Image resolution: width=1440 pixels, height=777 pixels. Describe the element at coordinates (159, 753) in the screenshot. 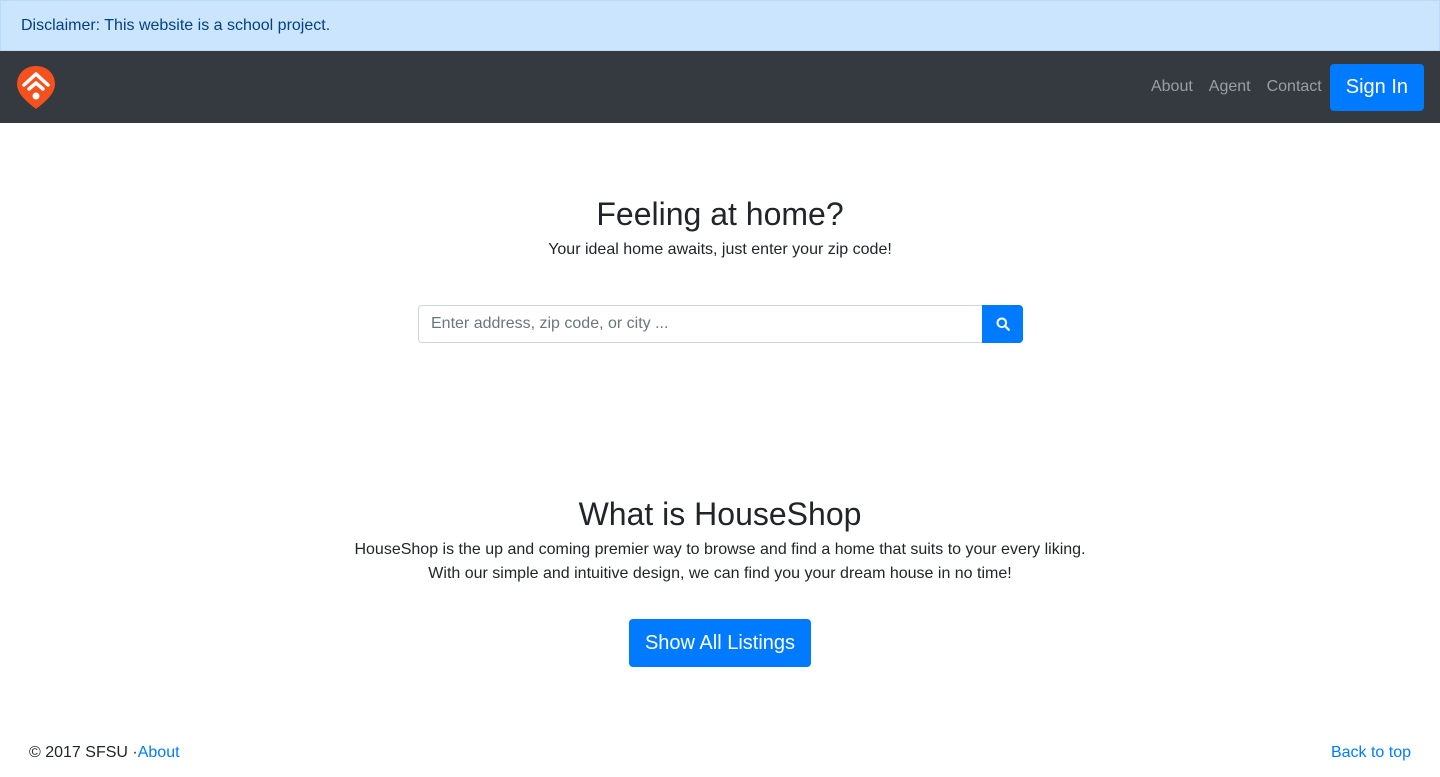

I see `footer-about-link: About` at that location.